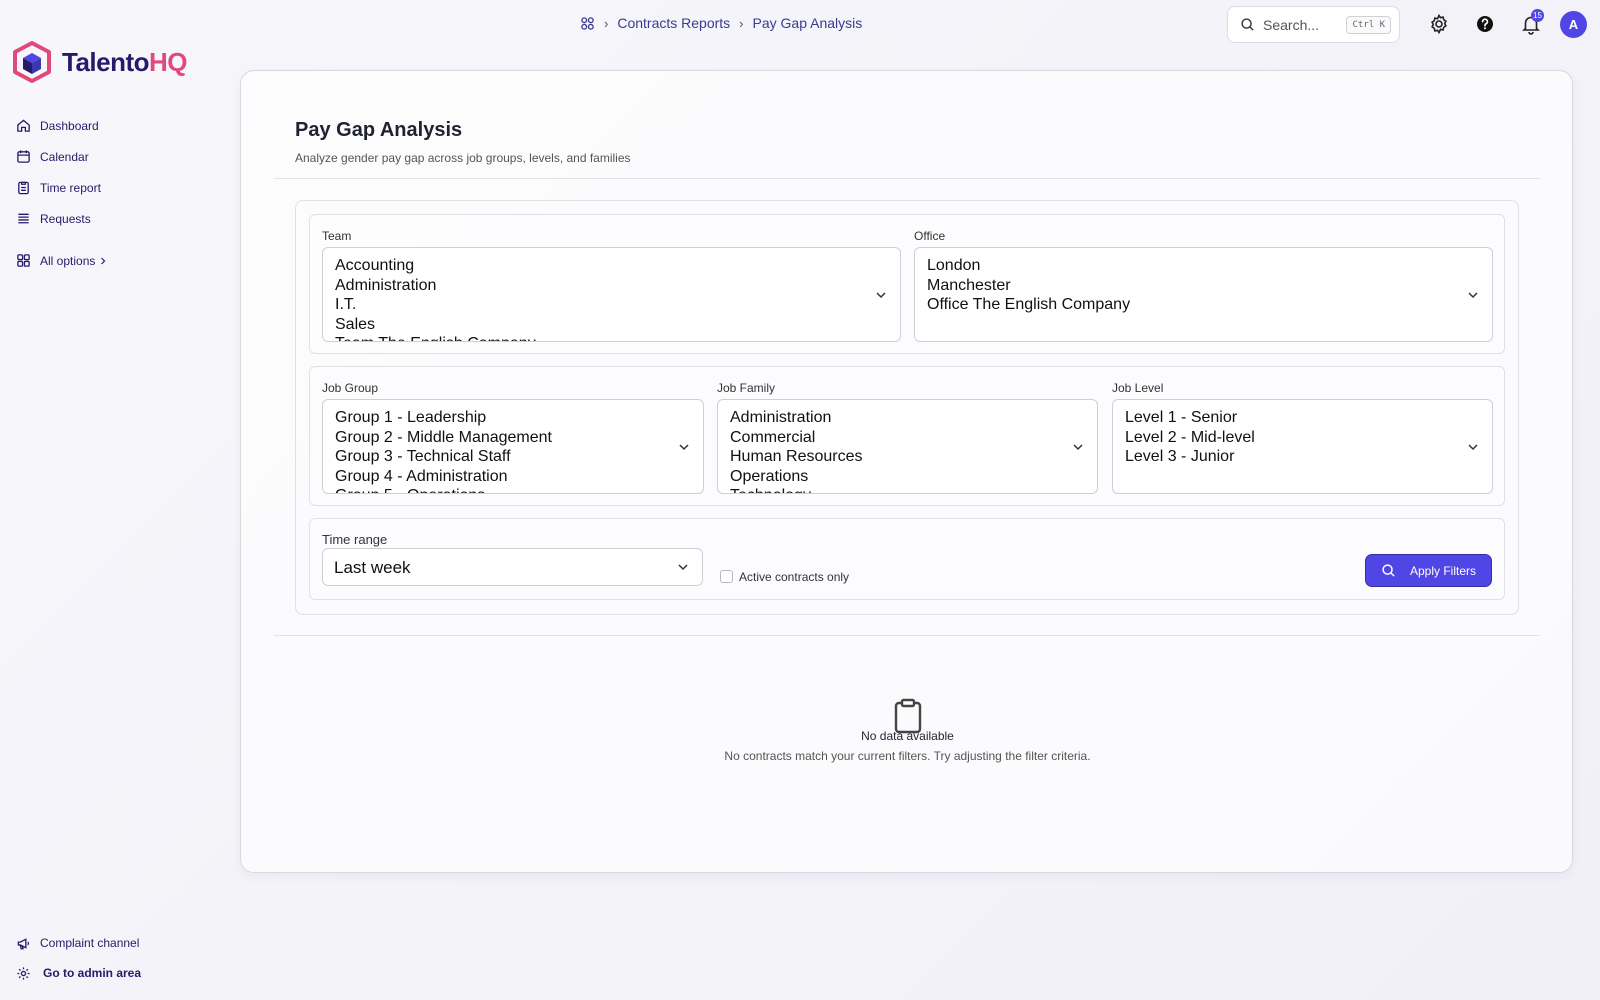  Describe the element at coordinates (379, 130) in the screenshot. I see `page-title: Pay Gap Analysis` at that location.